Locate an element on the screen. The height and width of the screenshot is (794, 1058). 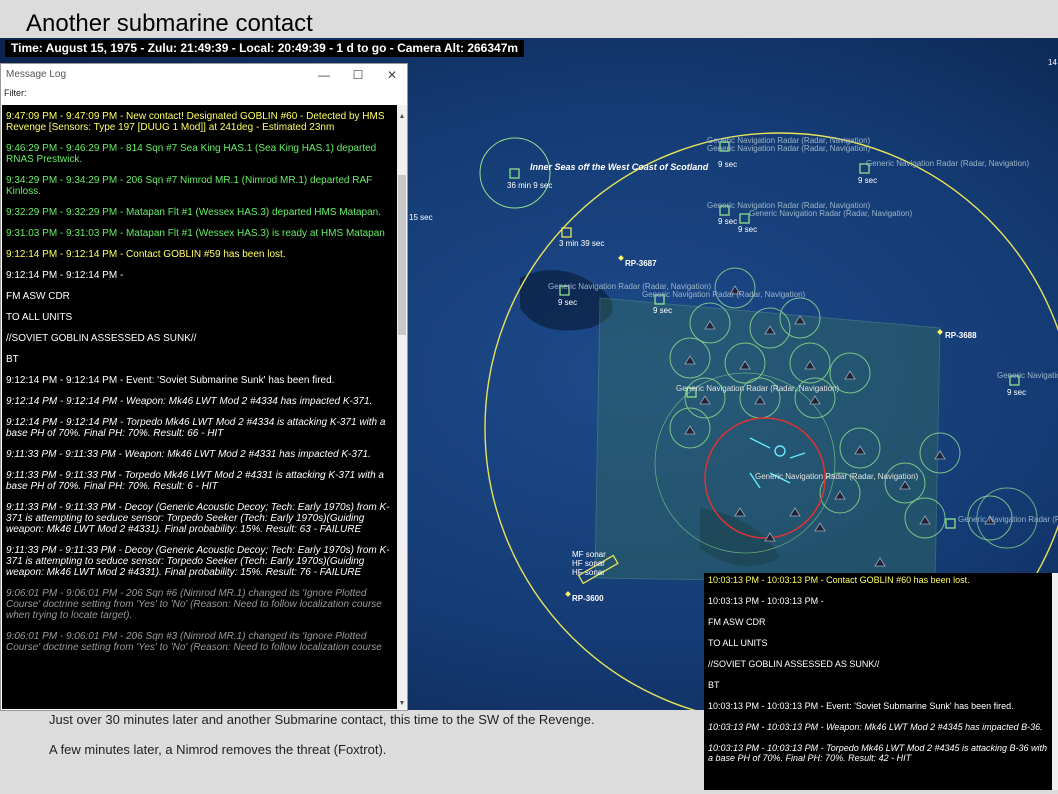
slide-title: Another submarine contact is located at coordinates (169, 23).